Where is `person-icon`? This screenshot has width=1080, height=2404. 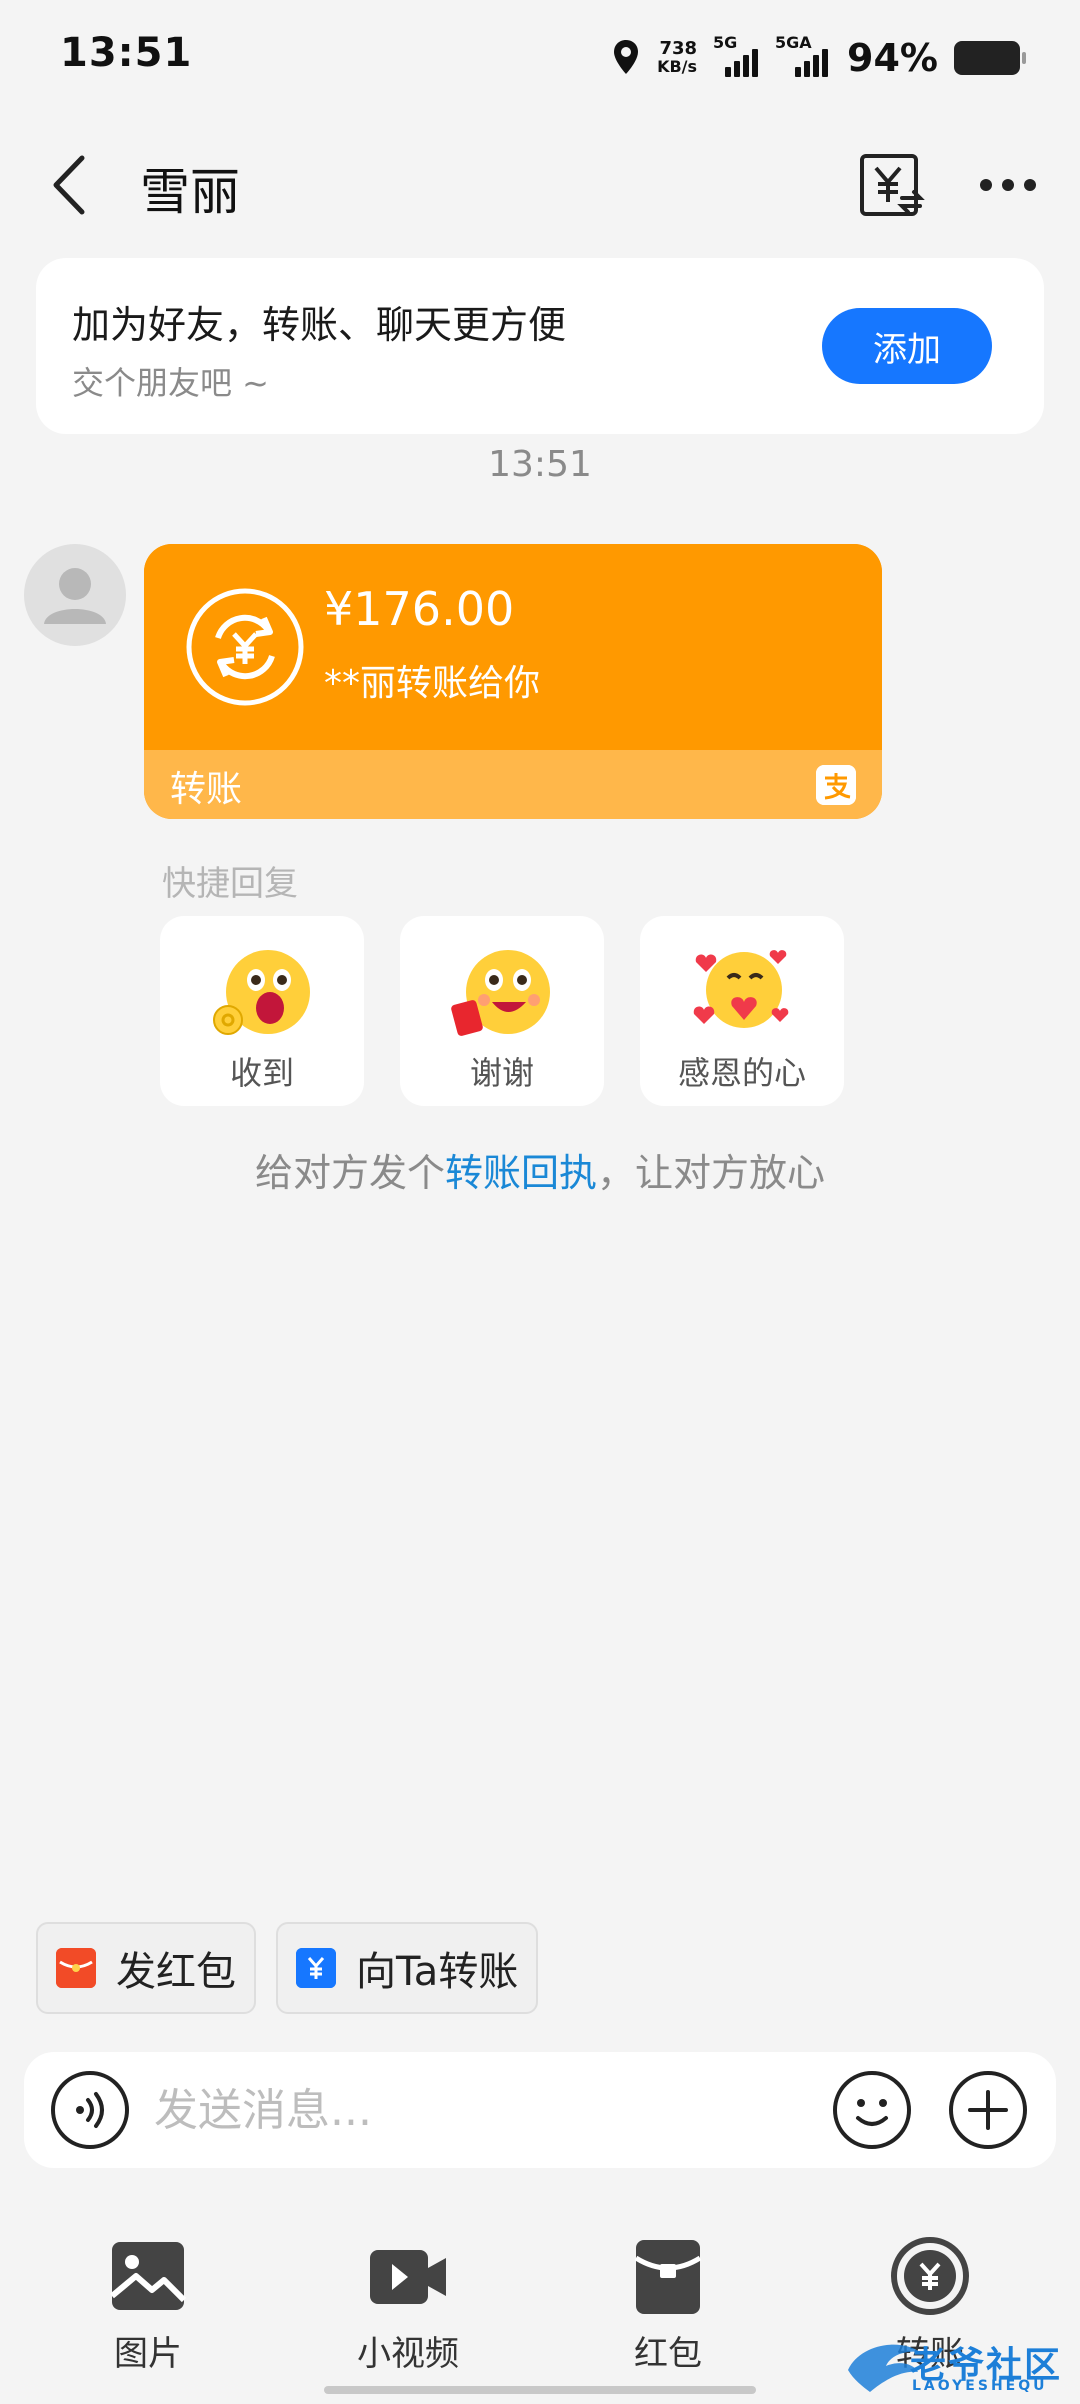 person-icon is located at coordinates (75, 596).